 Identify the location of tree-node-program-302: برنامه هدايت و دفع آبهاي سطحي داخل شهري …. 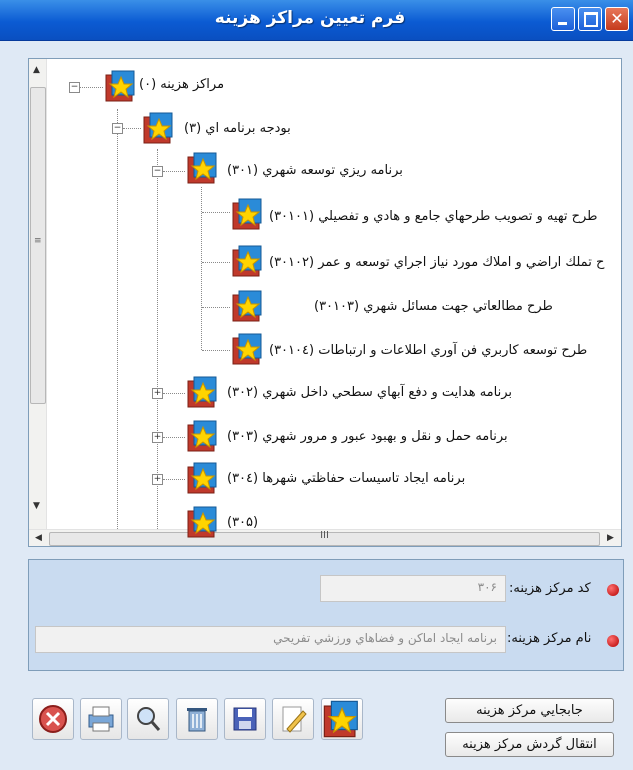
(369, 392).